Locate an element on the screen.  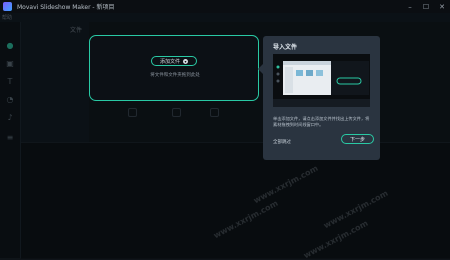
tour-preview-image is located at coordinates (321, 80).